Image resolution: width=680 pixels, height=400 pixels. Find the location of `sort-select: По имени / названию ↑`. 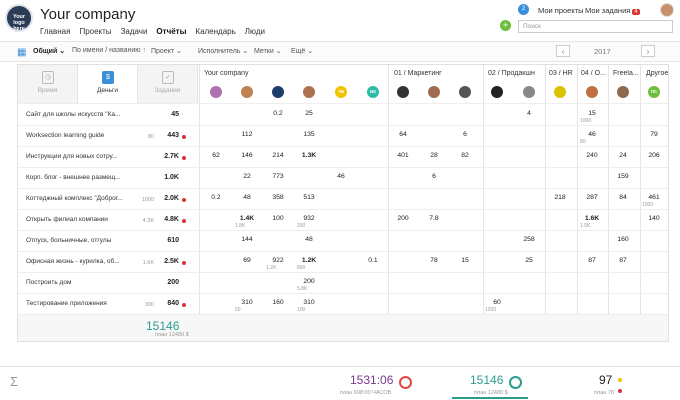

sort-select: По имени / названию ↑ is located at coordinates (109, 50).